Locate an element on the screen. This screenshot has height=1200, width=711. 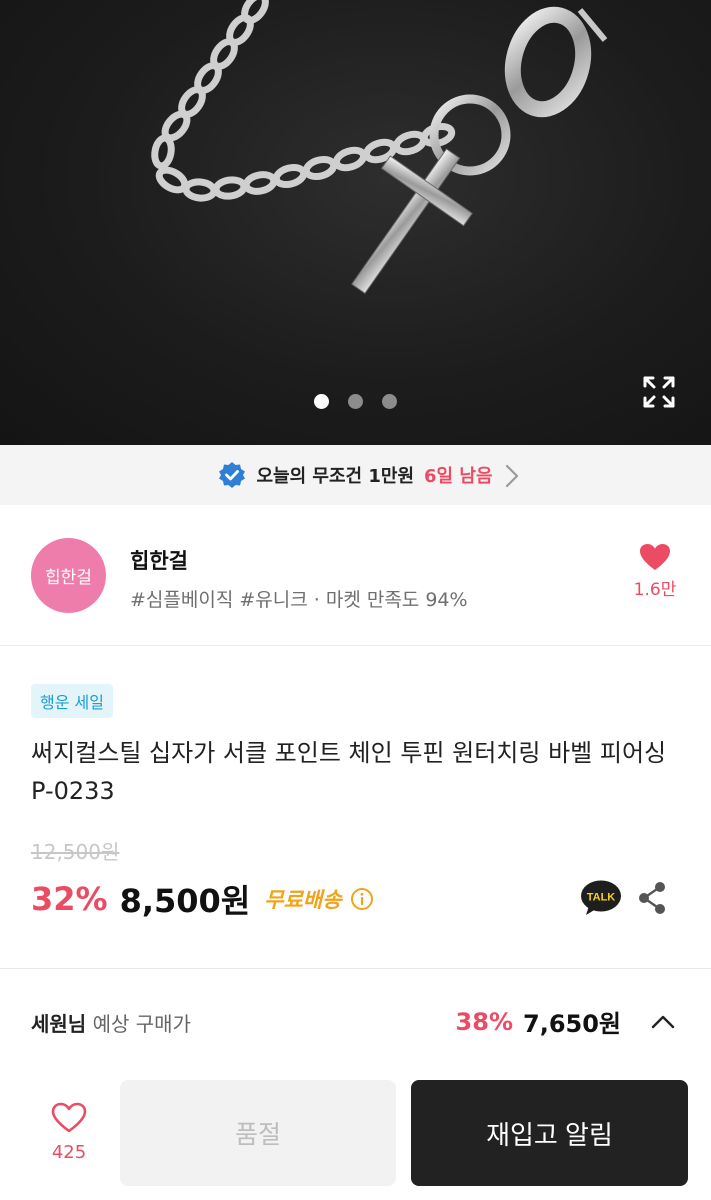
soldout-button: 품절 is located at coordinates (258, 1133).